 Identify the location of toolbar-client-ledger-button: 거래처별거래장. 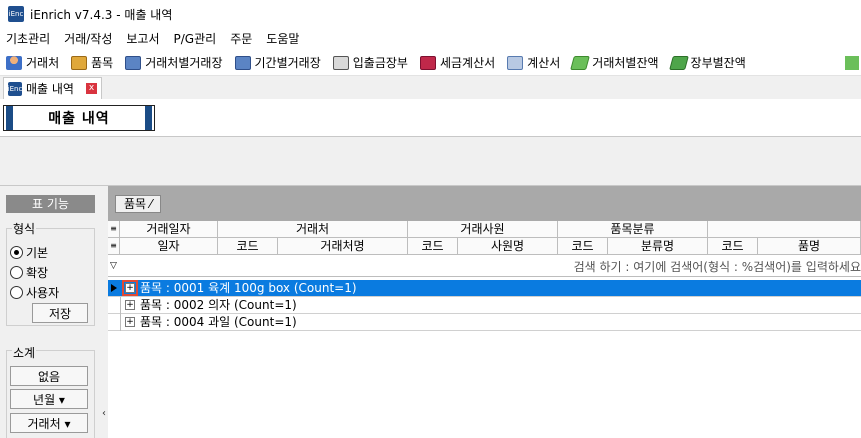
(173, 63).